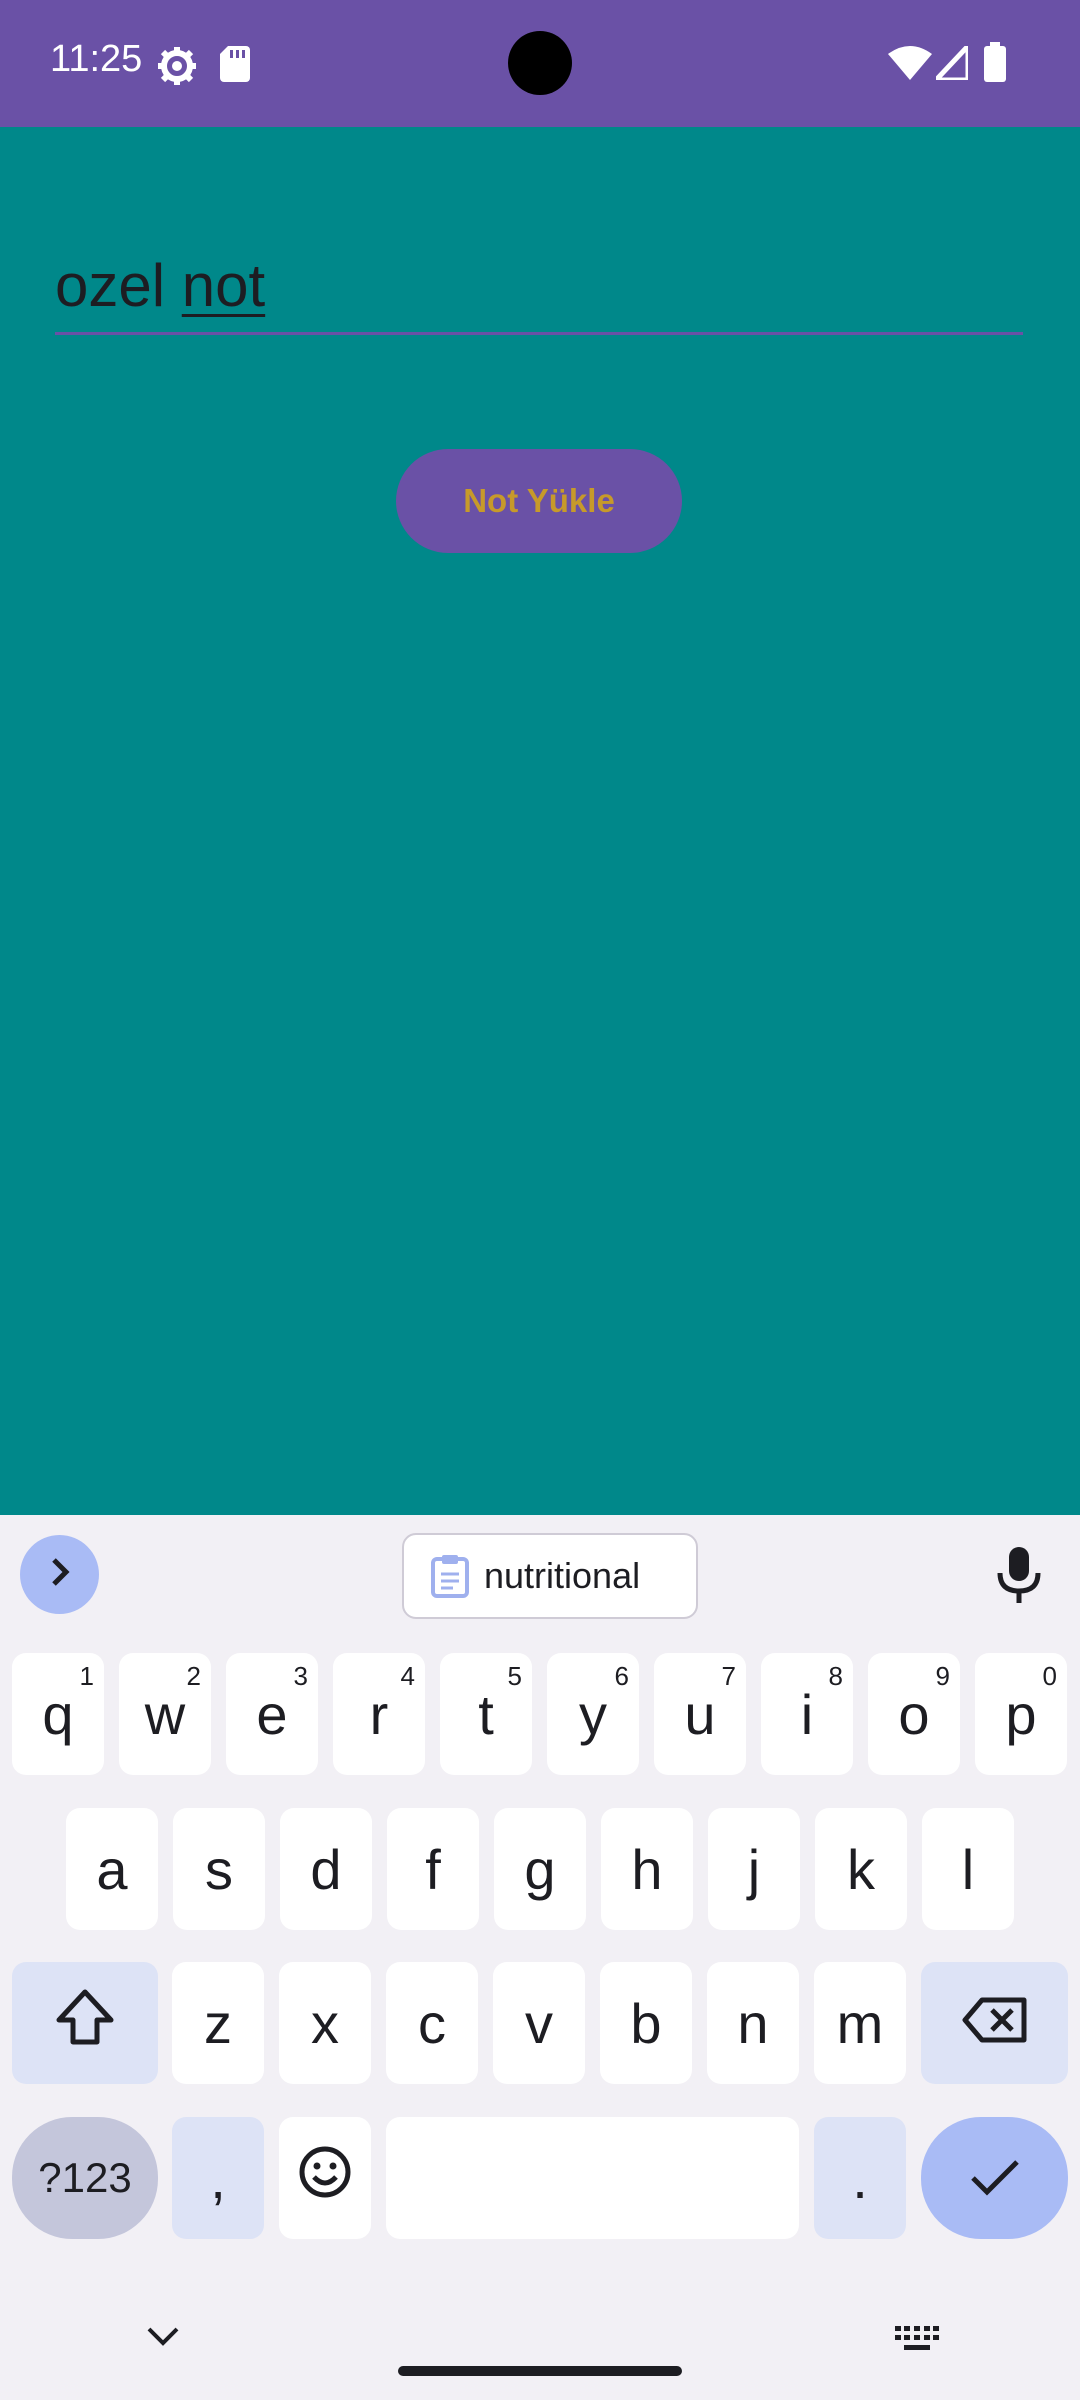 The width and height of the screenshot is (1080, 2400). I want to click on key-b: b, so click(646, 2023).